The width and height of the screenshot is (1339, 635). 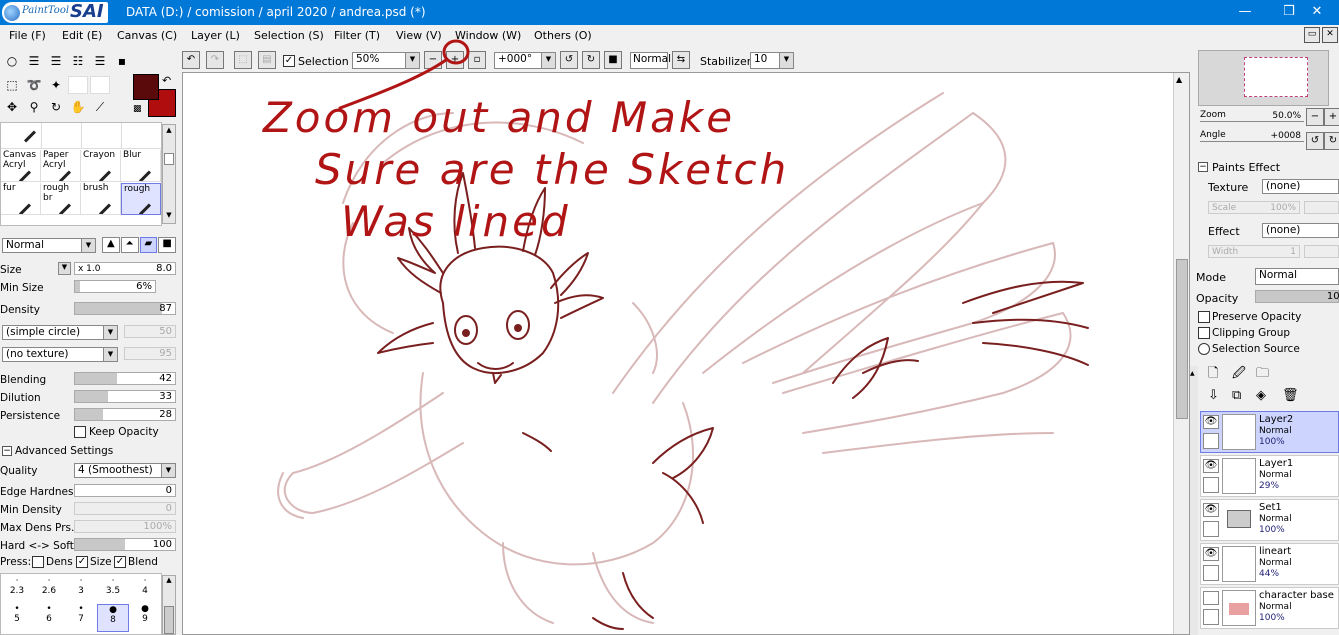 What do you see at coordinates (1321, 207) in the screenshot?
I see `scale-value-box` at bounding box center [1321, 207].